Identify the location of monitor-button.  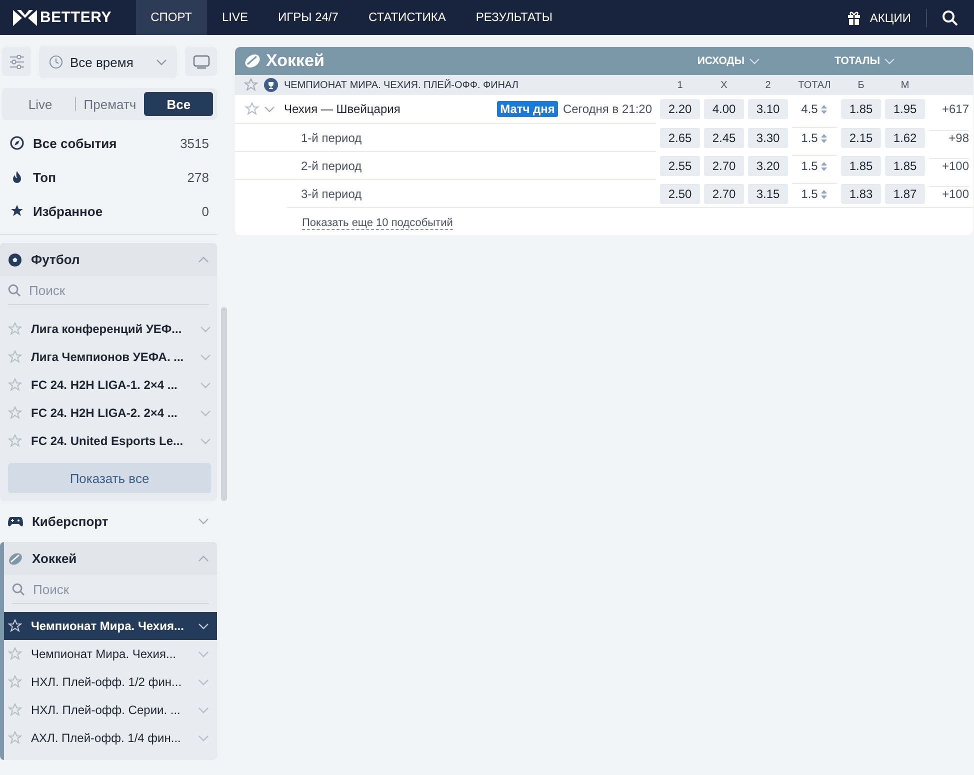
(201, 61).